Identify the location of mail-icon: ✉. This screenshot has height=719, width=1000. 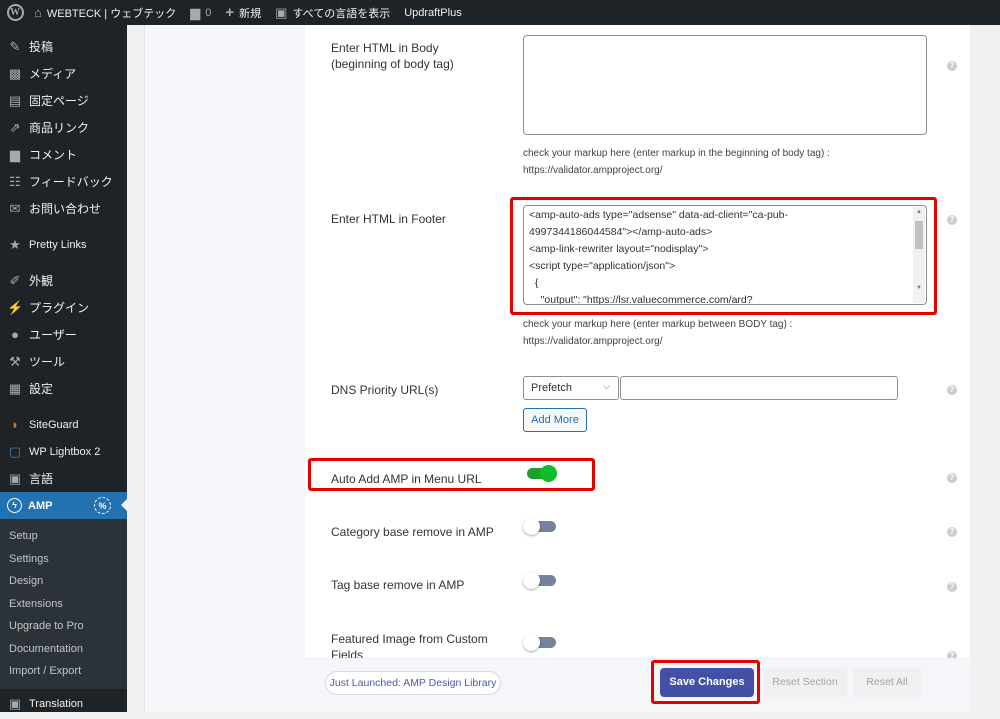
(15, 208).